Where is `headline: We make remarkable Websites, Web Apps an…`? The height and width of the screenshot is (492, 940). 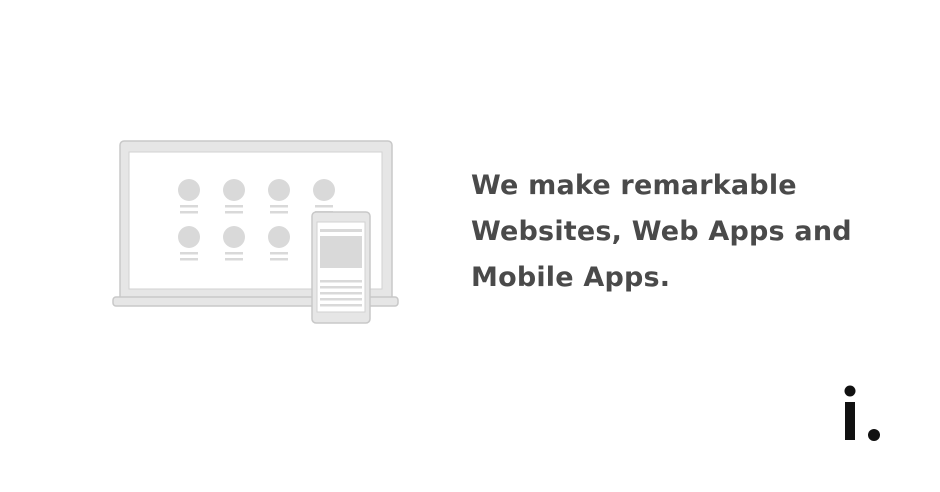
headline: We make remarkable Websites, Web Apps an… is located at coordinates (691, 232).